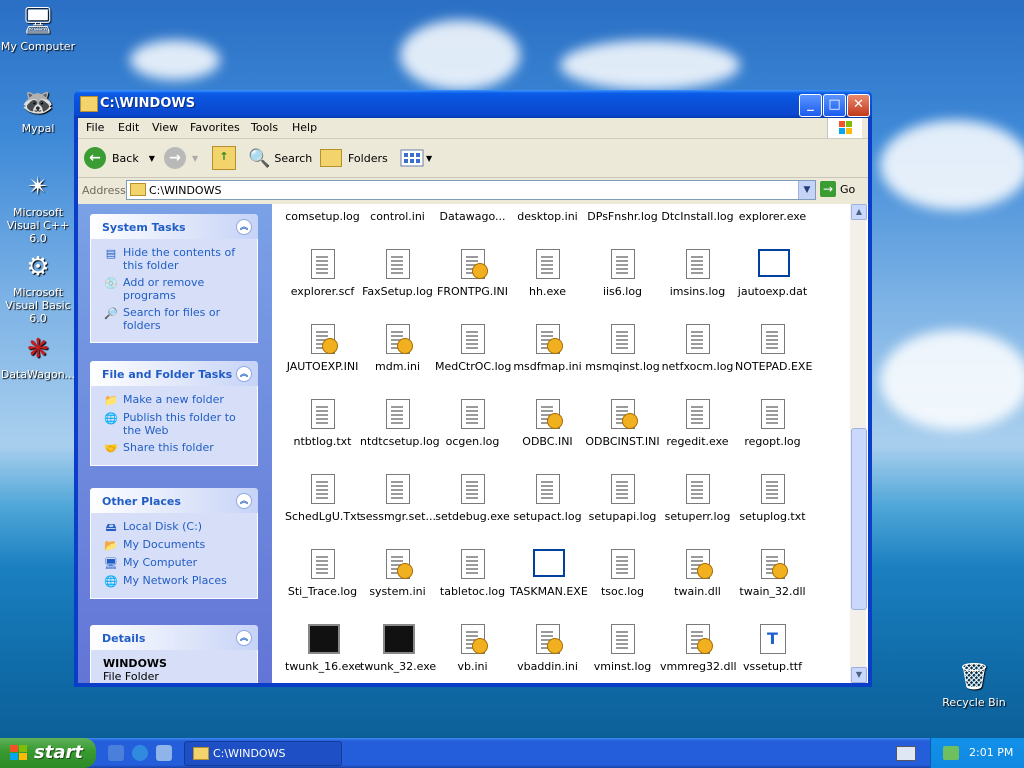 The image size is (1024, 768). What do you see at coordinates (174, 637) in the screenshot?
I see `details-header: Details ︽` at bounding box center [174, 637].